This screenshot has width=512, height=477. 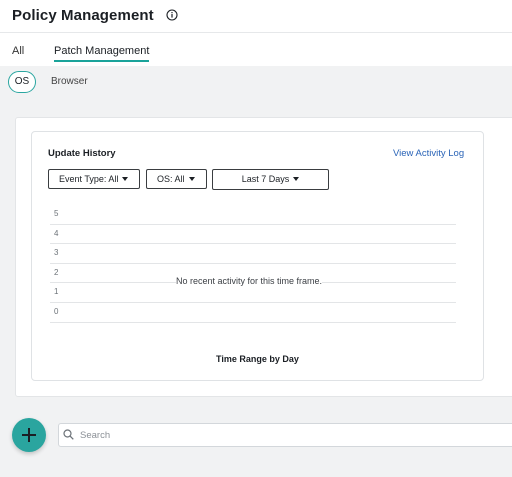 I want to click on y-tick-label: 2, so click(x=56, y=272).